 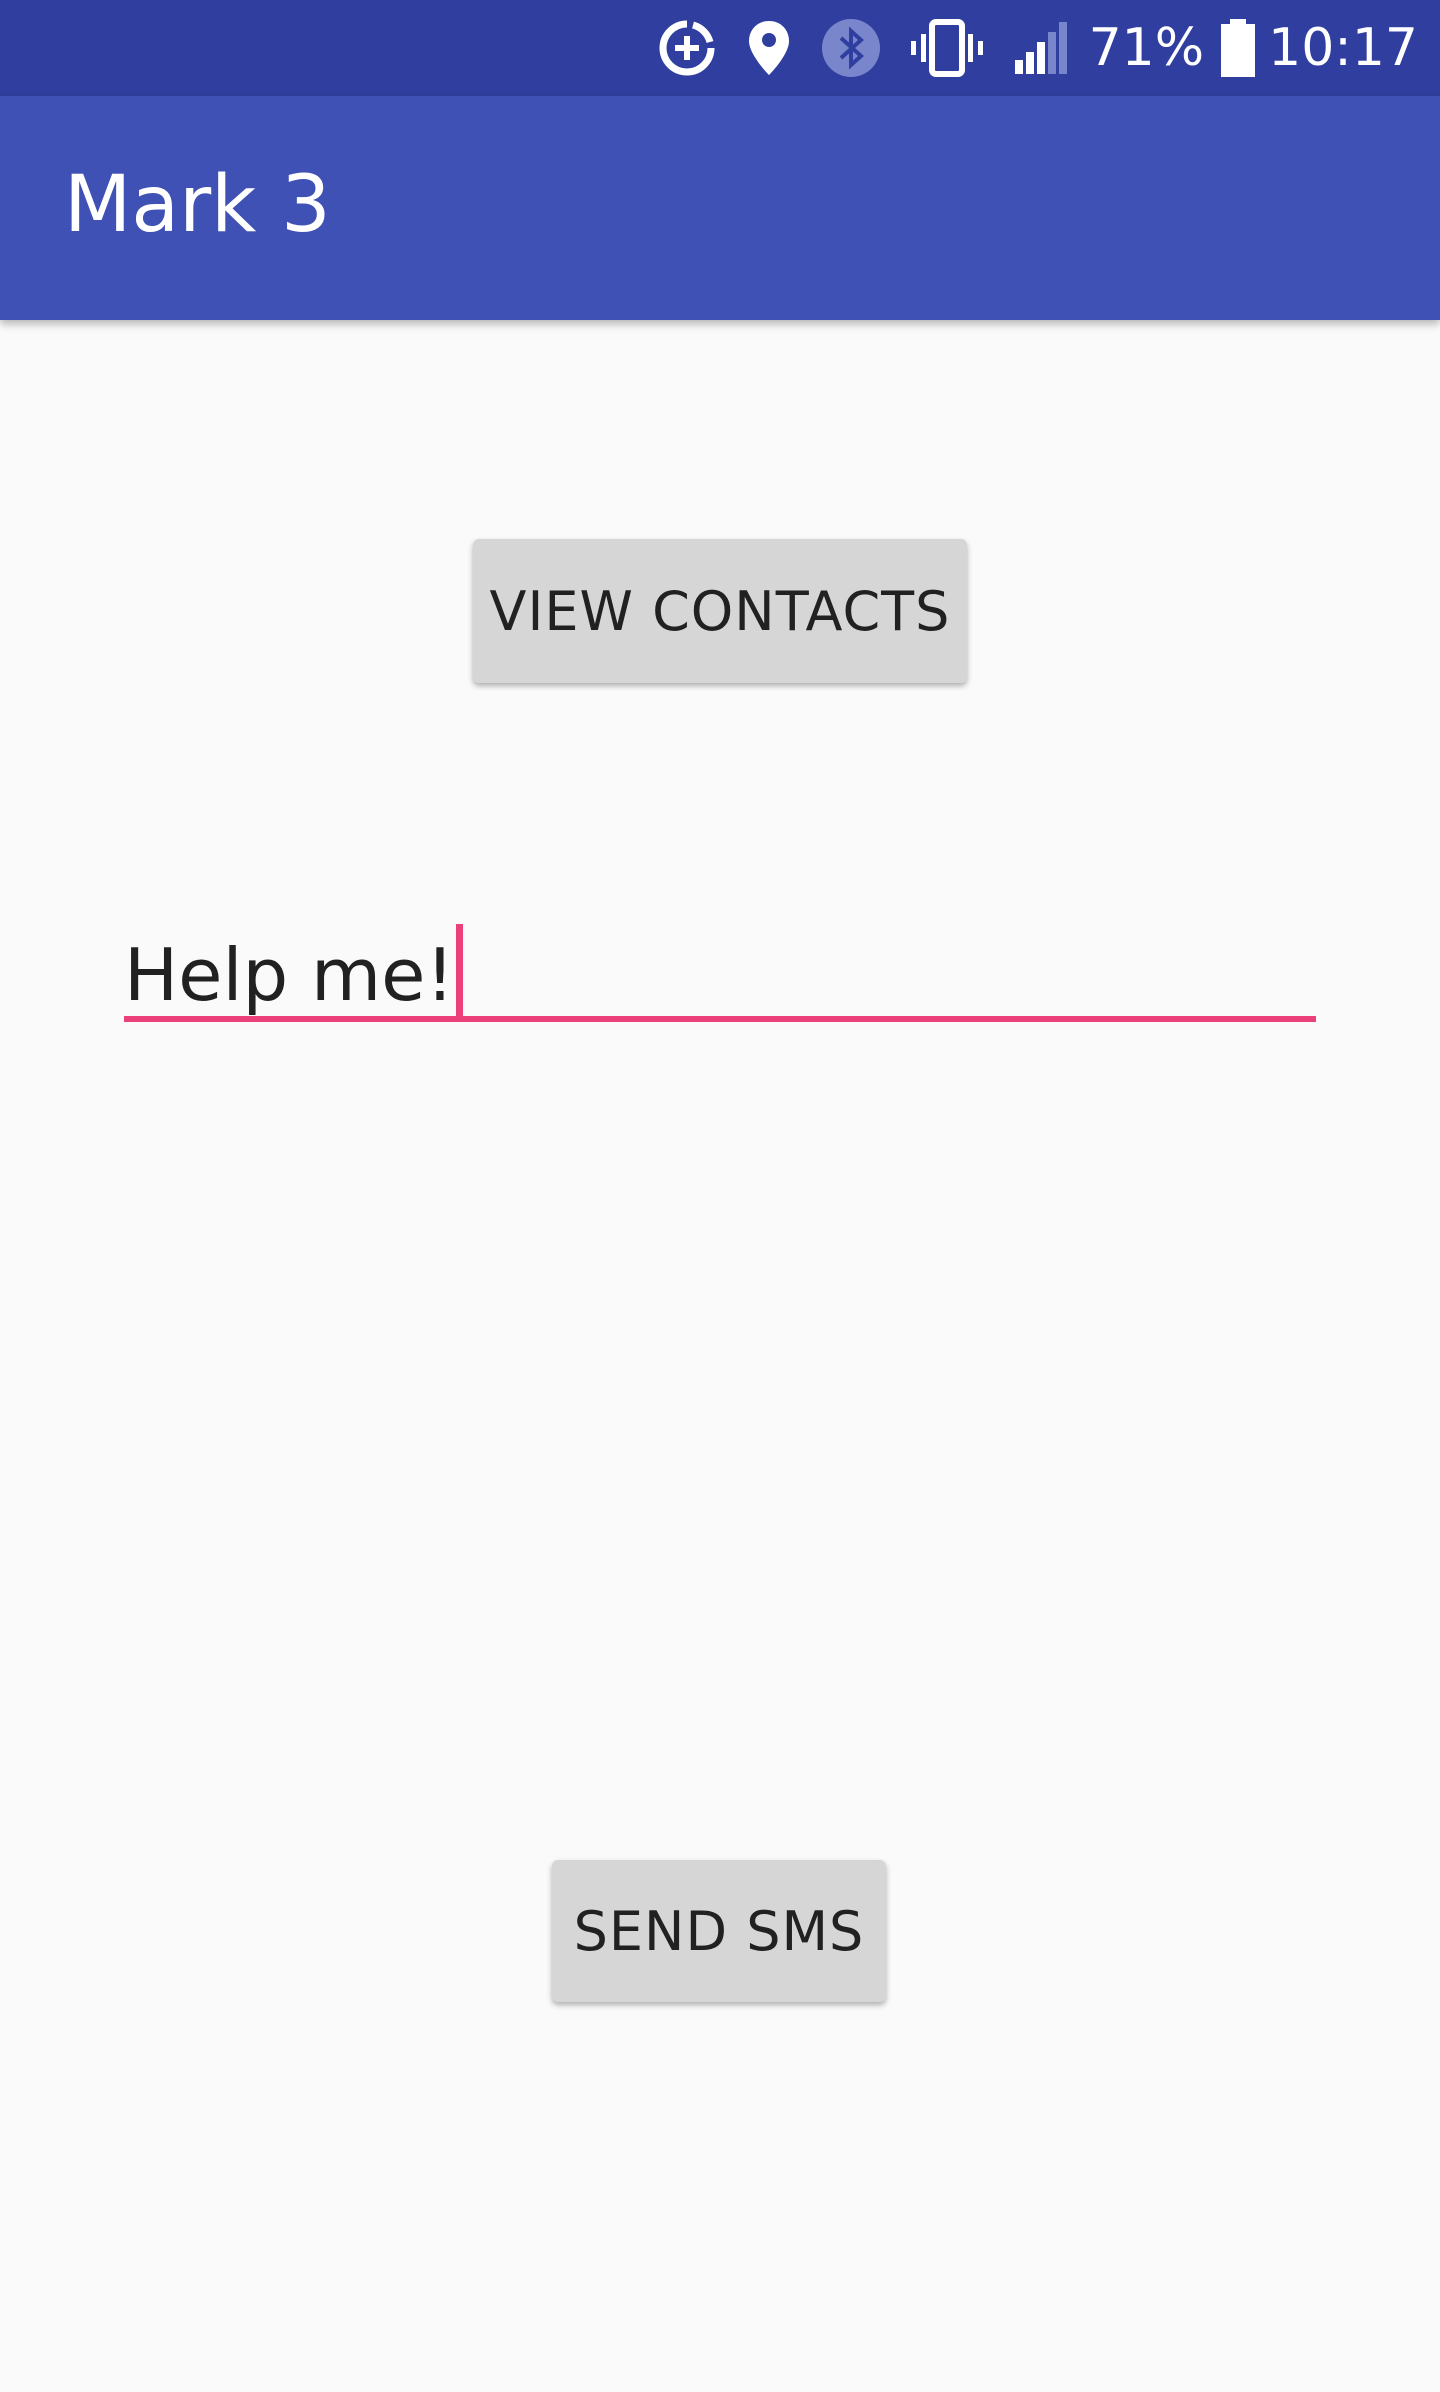 I want to click on view-contacts-button: VIEW CONTACTS, so click(x=720, y=611).